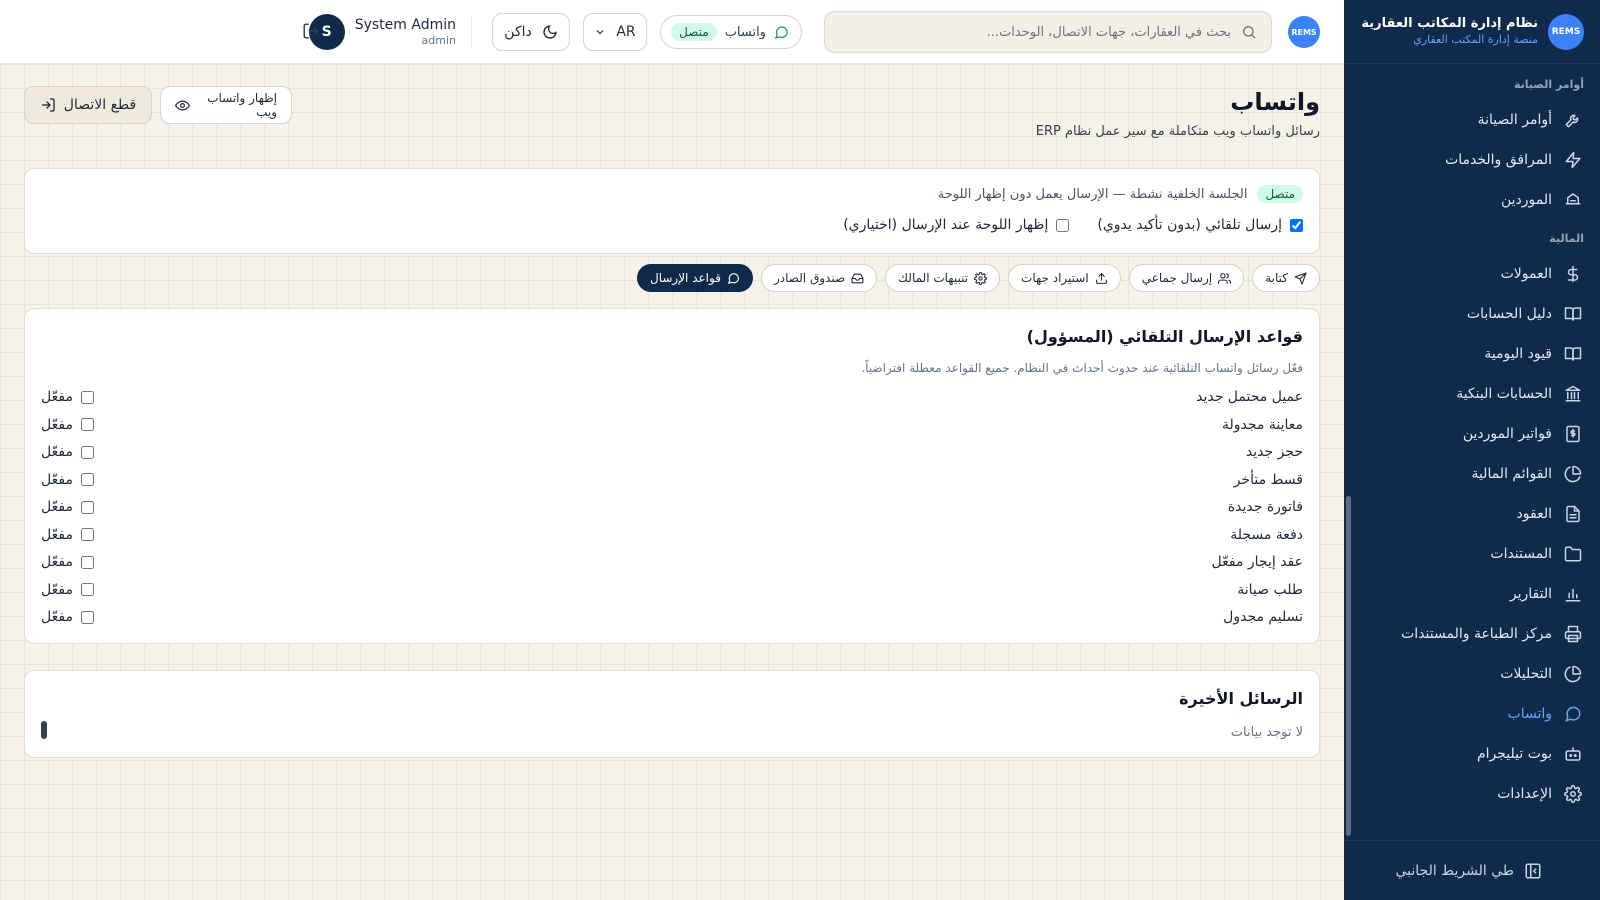 Image resolution: width=1600 pixels, height=900 pixels. Describe the element at coordinates (1286, 278) in the screenshot. I see `tab: كتابة` at that location.